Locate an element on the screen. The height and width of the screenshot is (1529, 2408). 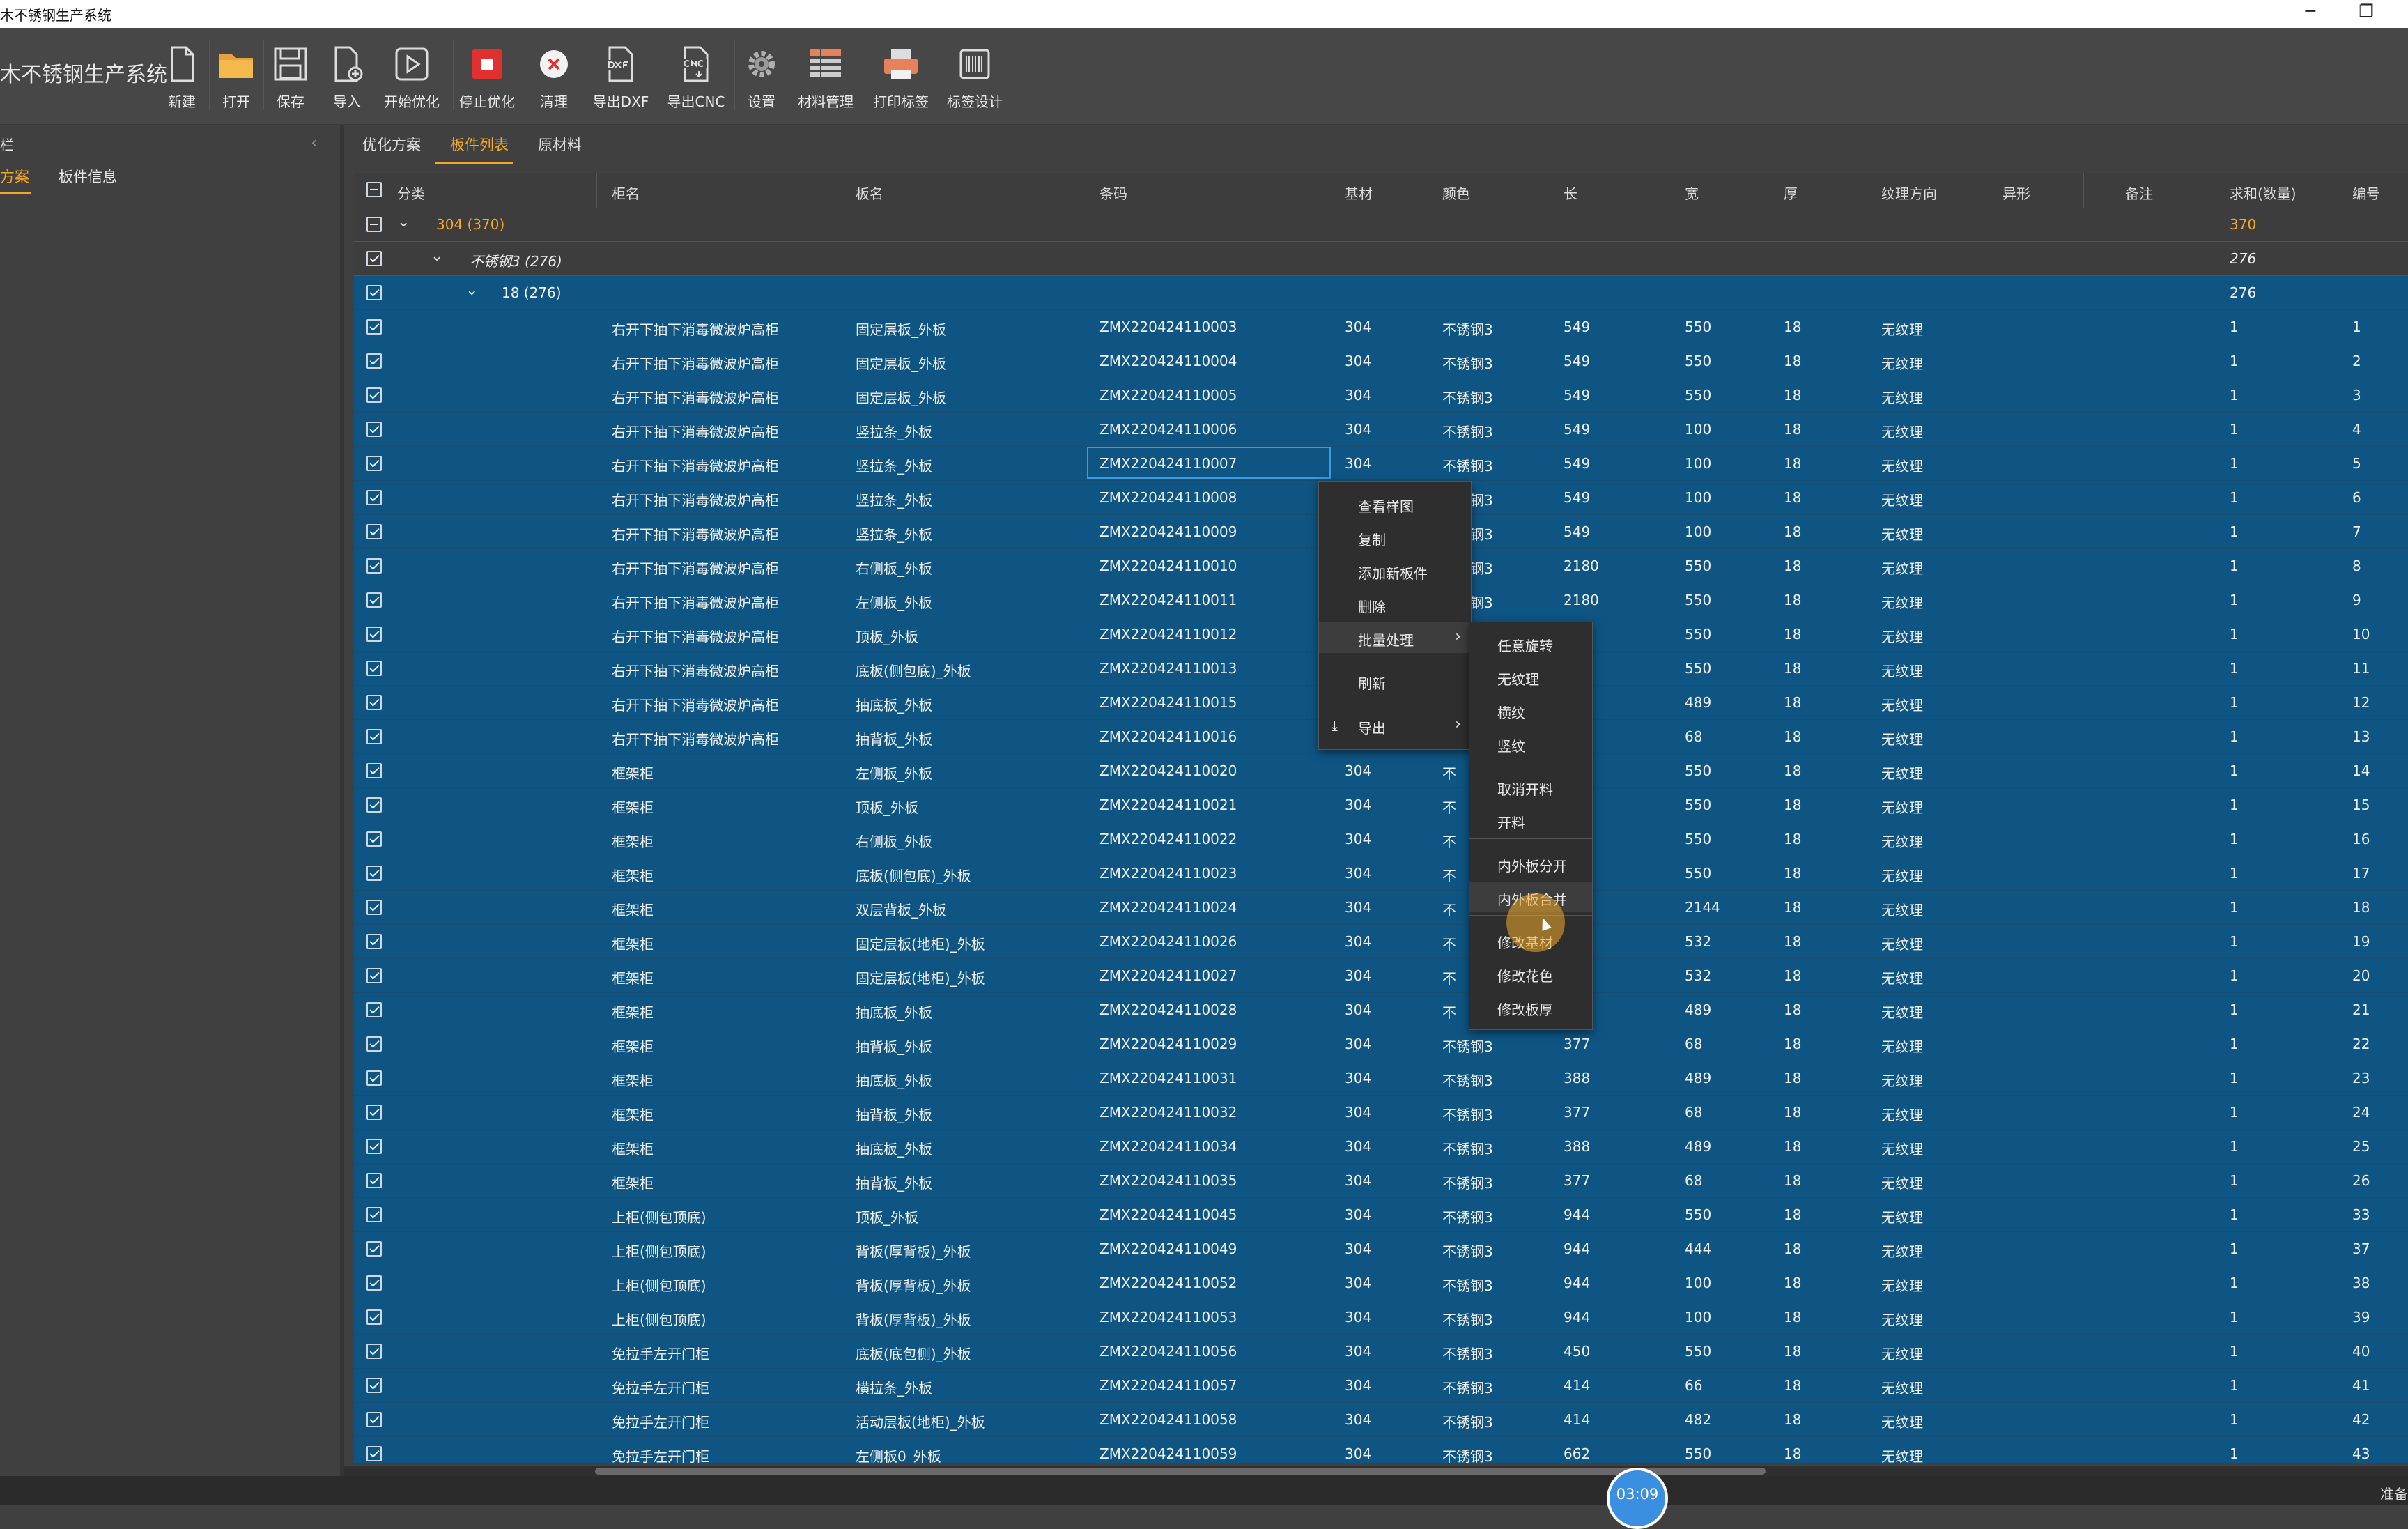
cell-board: 横拉条_外板 is located at coordinates (894, 1387).